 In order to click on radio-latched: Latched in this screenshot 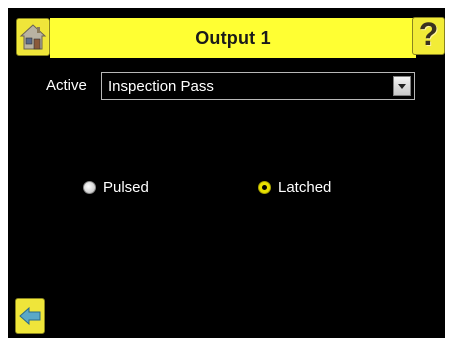, I will do `click(294, 187)`.